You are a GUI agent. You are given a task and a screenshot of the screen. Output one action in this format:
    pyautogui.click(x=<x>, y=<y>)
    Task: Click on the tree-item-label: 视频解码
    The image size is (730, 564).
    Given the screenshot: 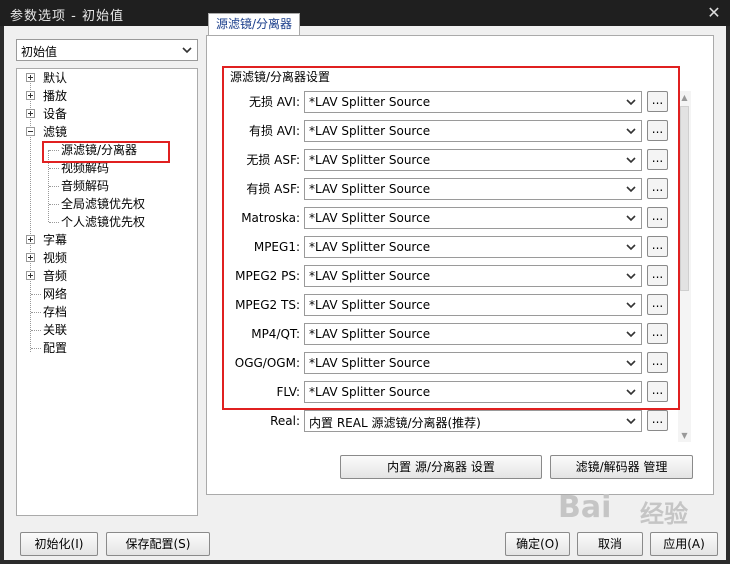 What is the action you would take?
    pyautogui.click(x=85, y=168)
    